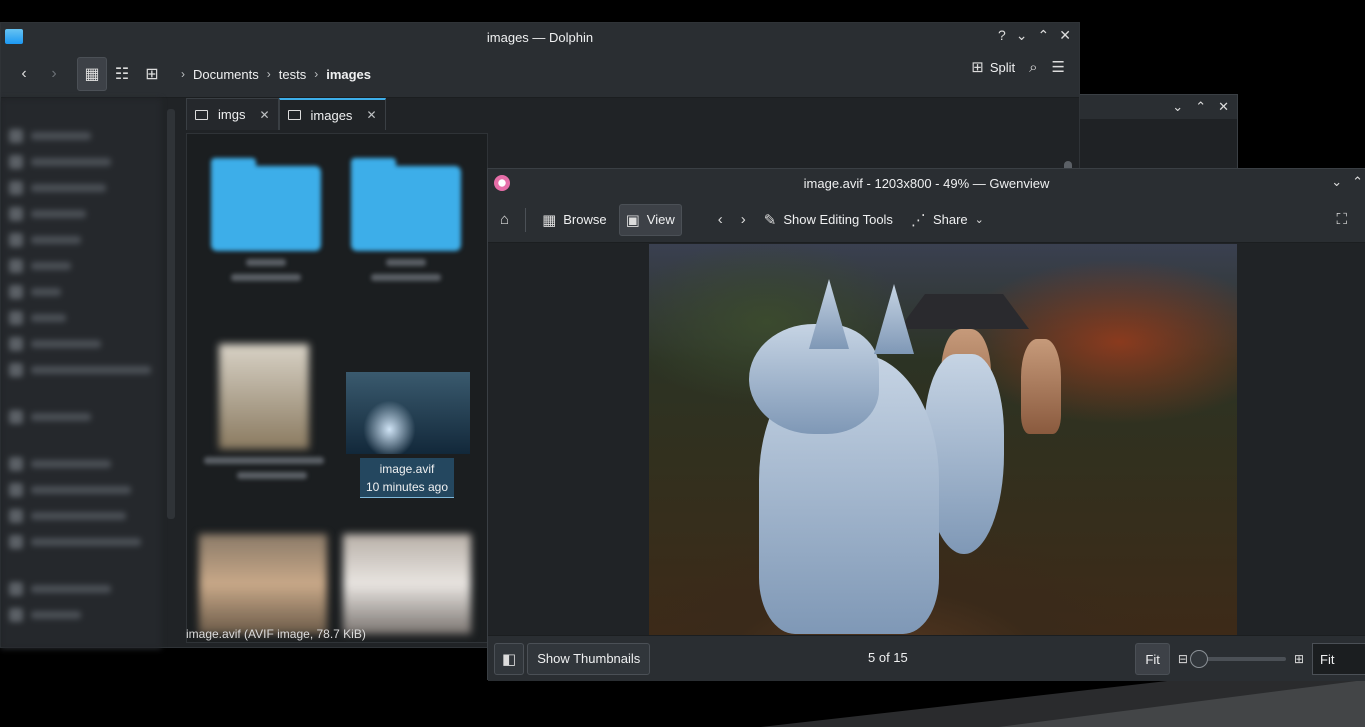  What do you see at coordinates (977, 67) in the screenshot?
I see `split-view-icon: ⊞` at bounding box center [977, 67].